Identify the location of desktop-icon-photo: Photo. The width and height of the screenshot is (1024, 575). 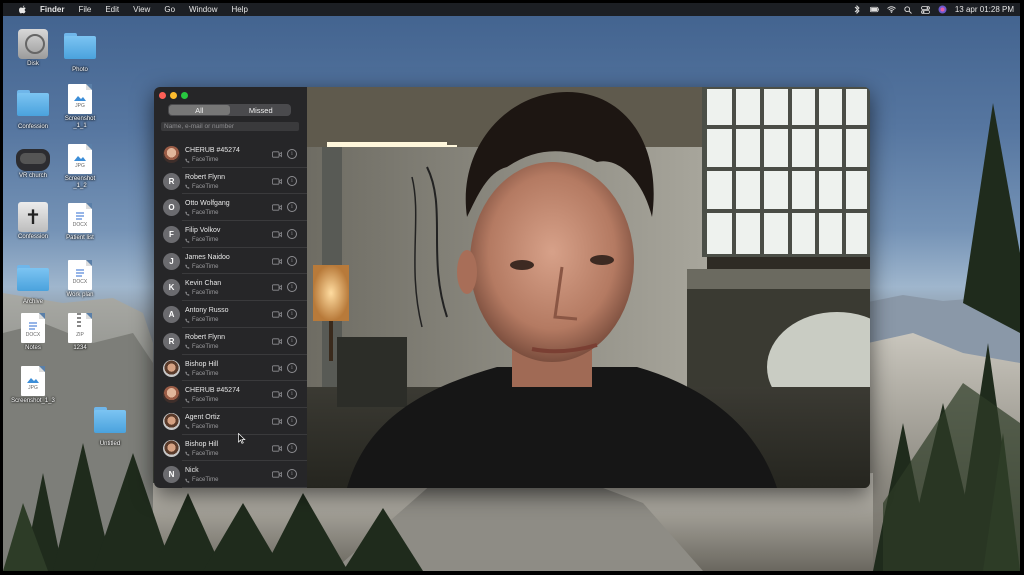
(80, 51).